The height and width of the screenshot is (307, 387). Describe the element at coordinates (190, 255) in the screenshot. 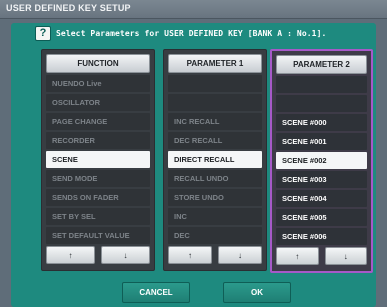

I see `parameter1-scroll-up-button: ↑` at that location.